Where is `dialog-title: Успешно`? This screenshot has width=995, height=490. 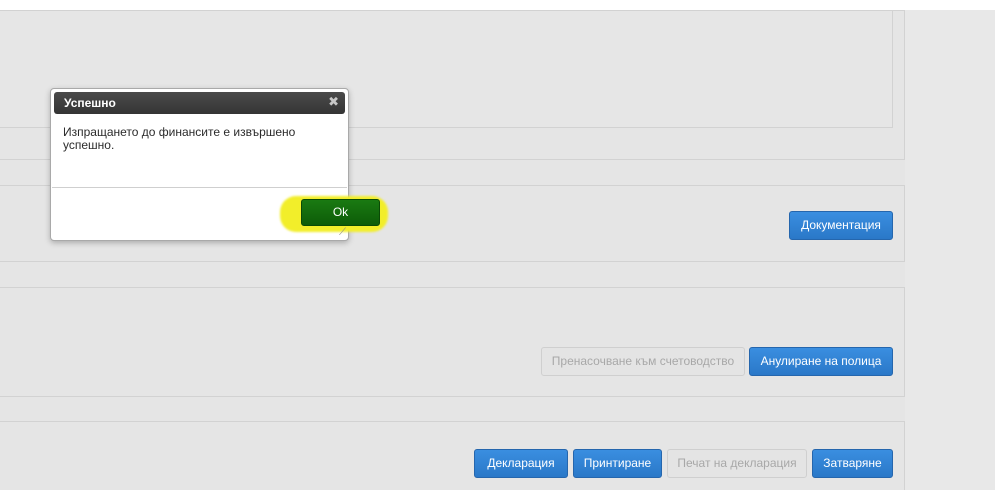
dialog-title: Успешно is located at coordinates (90, 103).